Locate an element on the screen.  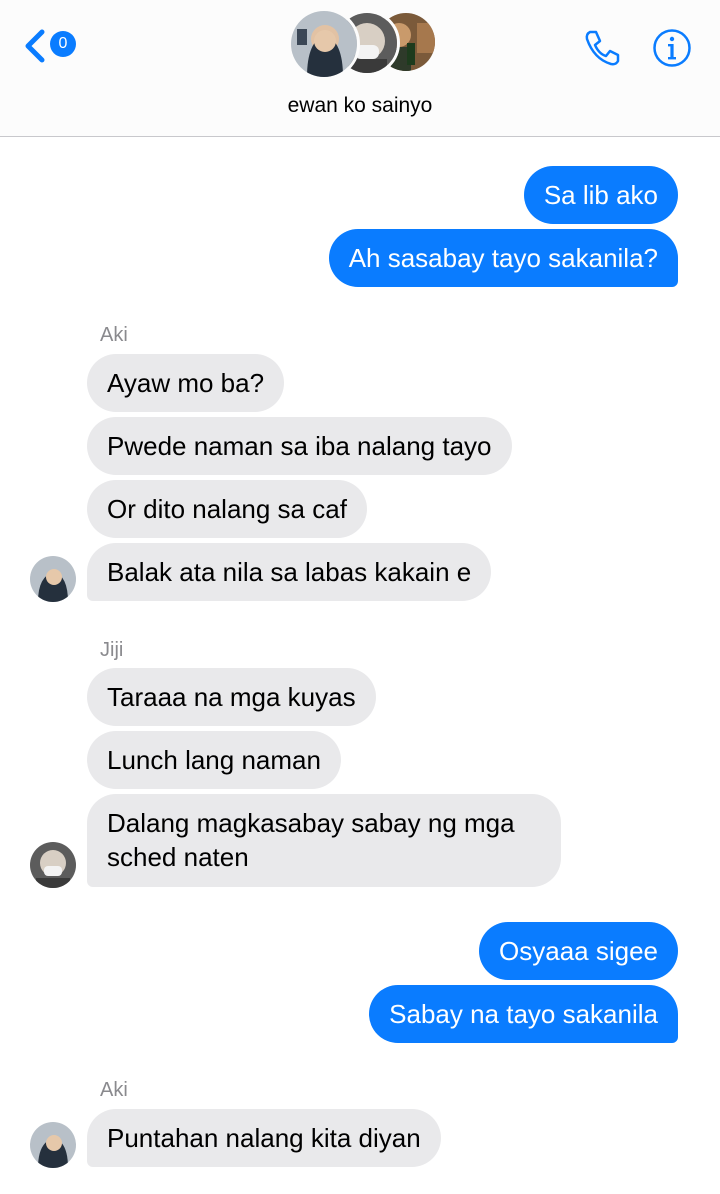
phone-icon is located at coordinates (602, 48).